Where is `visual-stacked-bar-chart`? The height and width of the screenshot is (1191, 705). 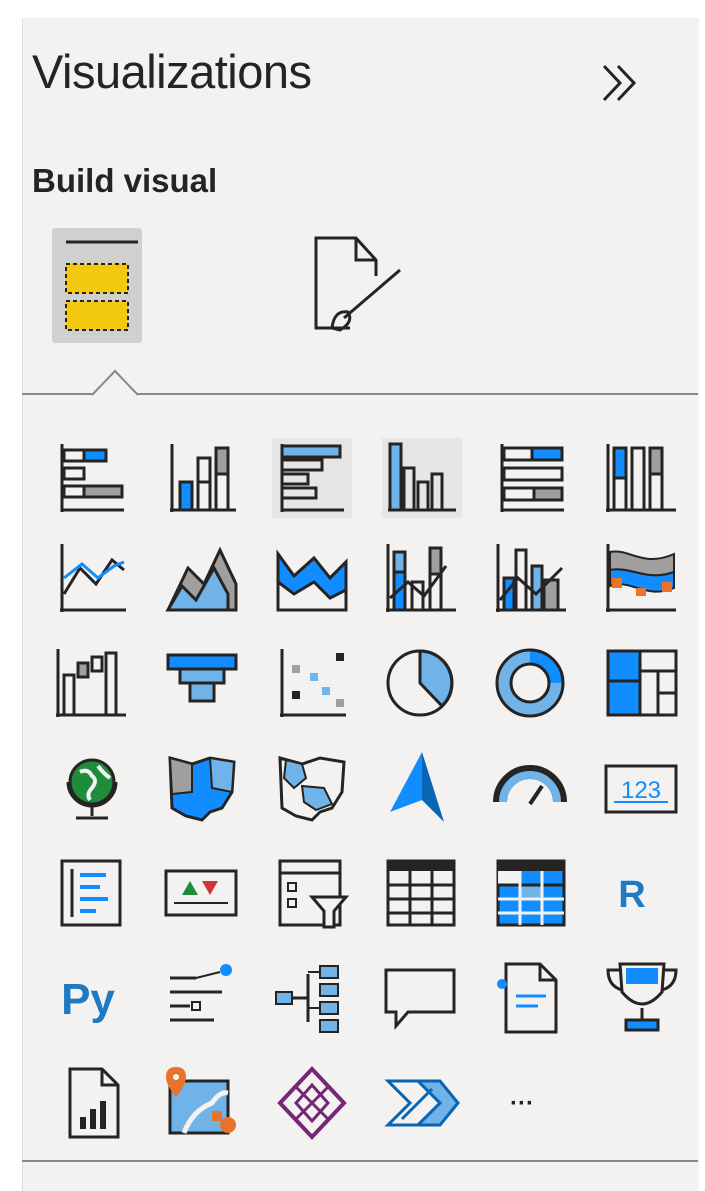 visual-stacked-bar-chart is located at coordinates (92, 478).